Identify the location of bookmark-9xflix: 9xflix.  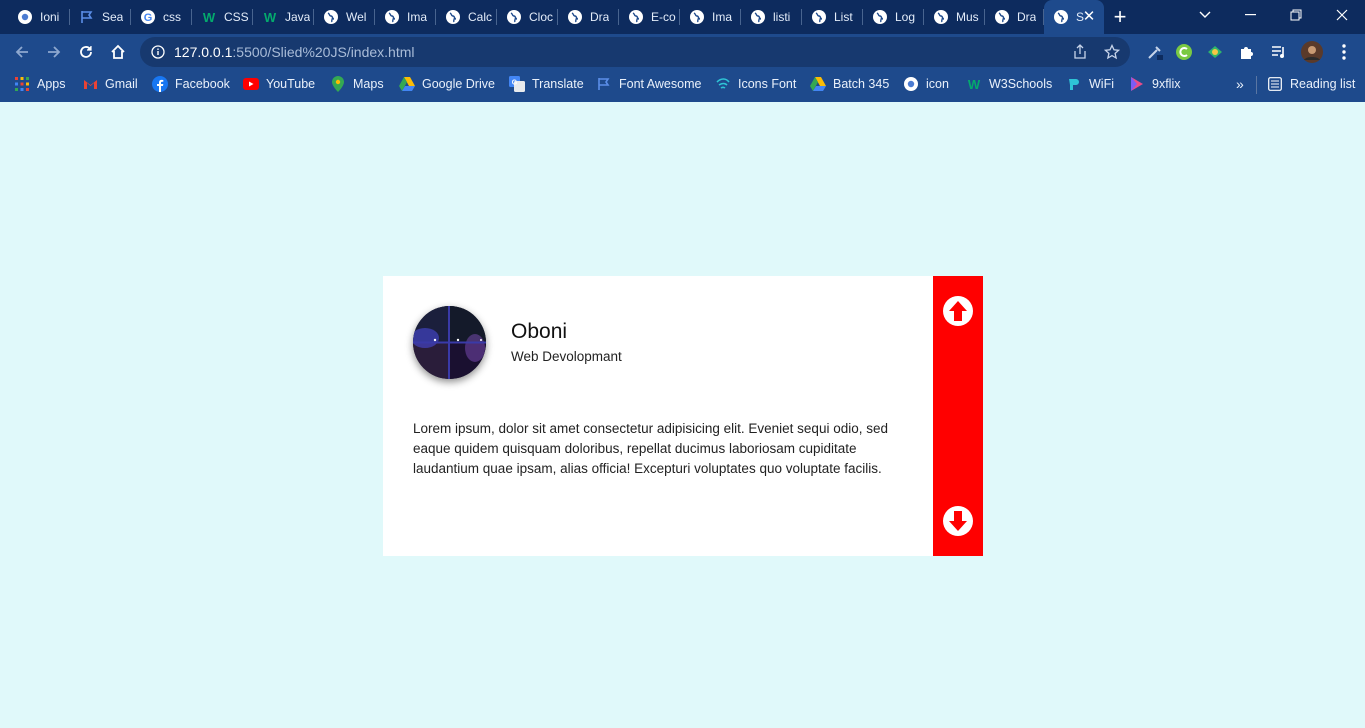
(1154, 84).